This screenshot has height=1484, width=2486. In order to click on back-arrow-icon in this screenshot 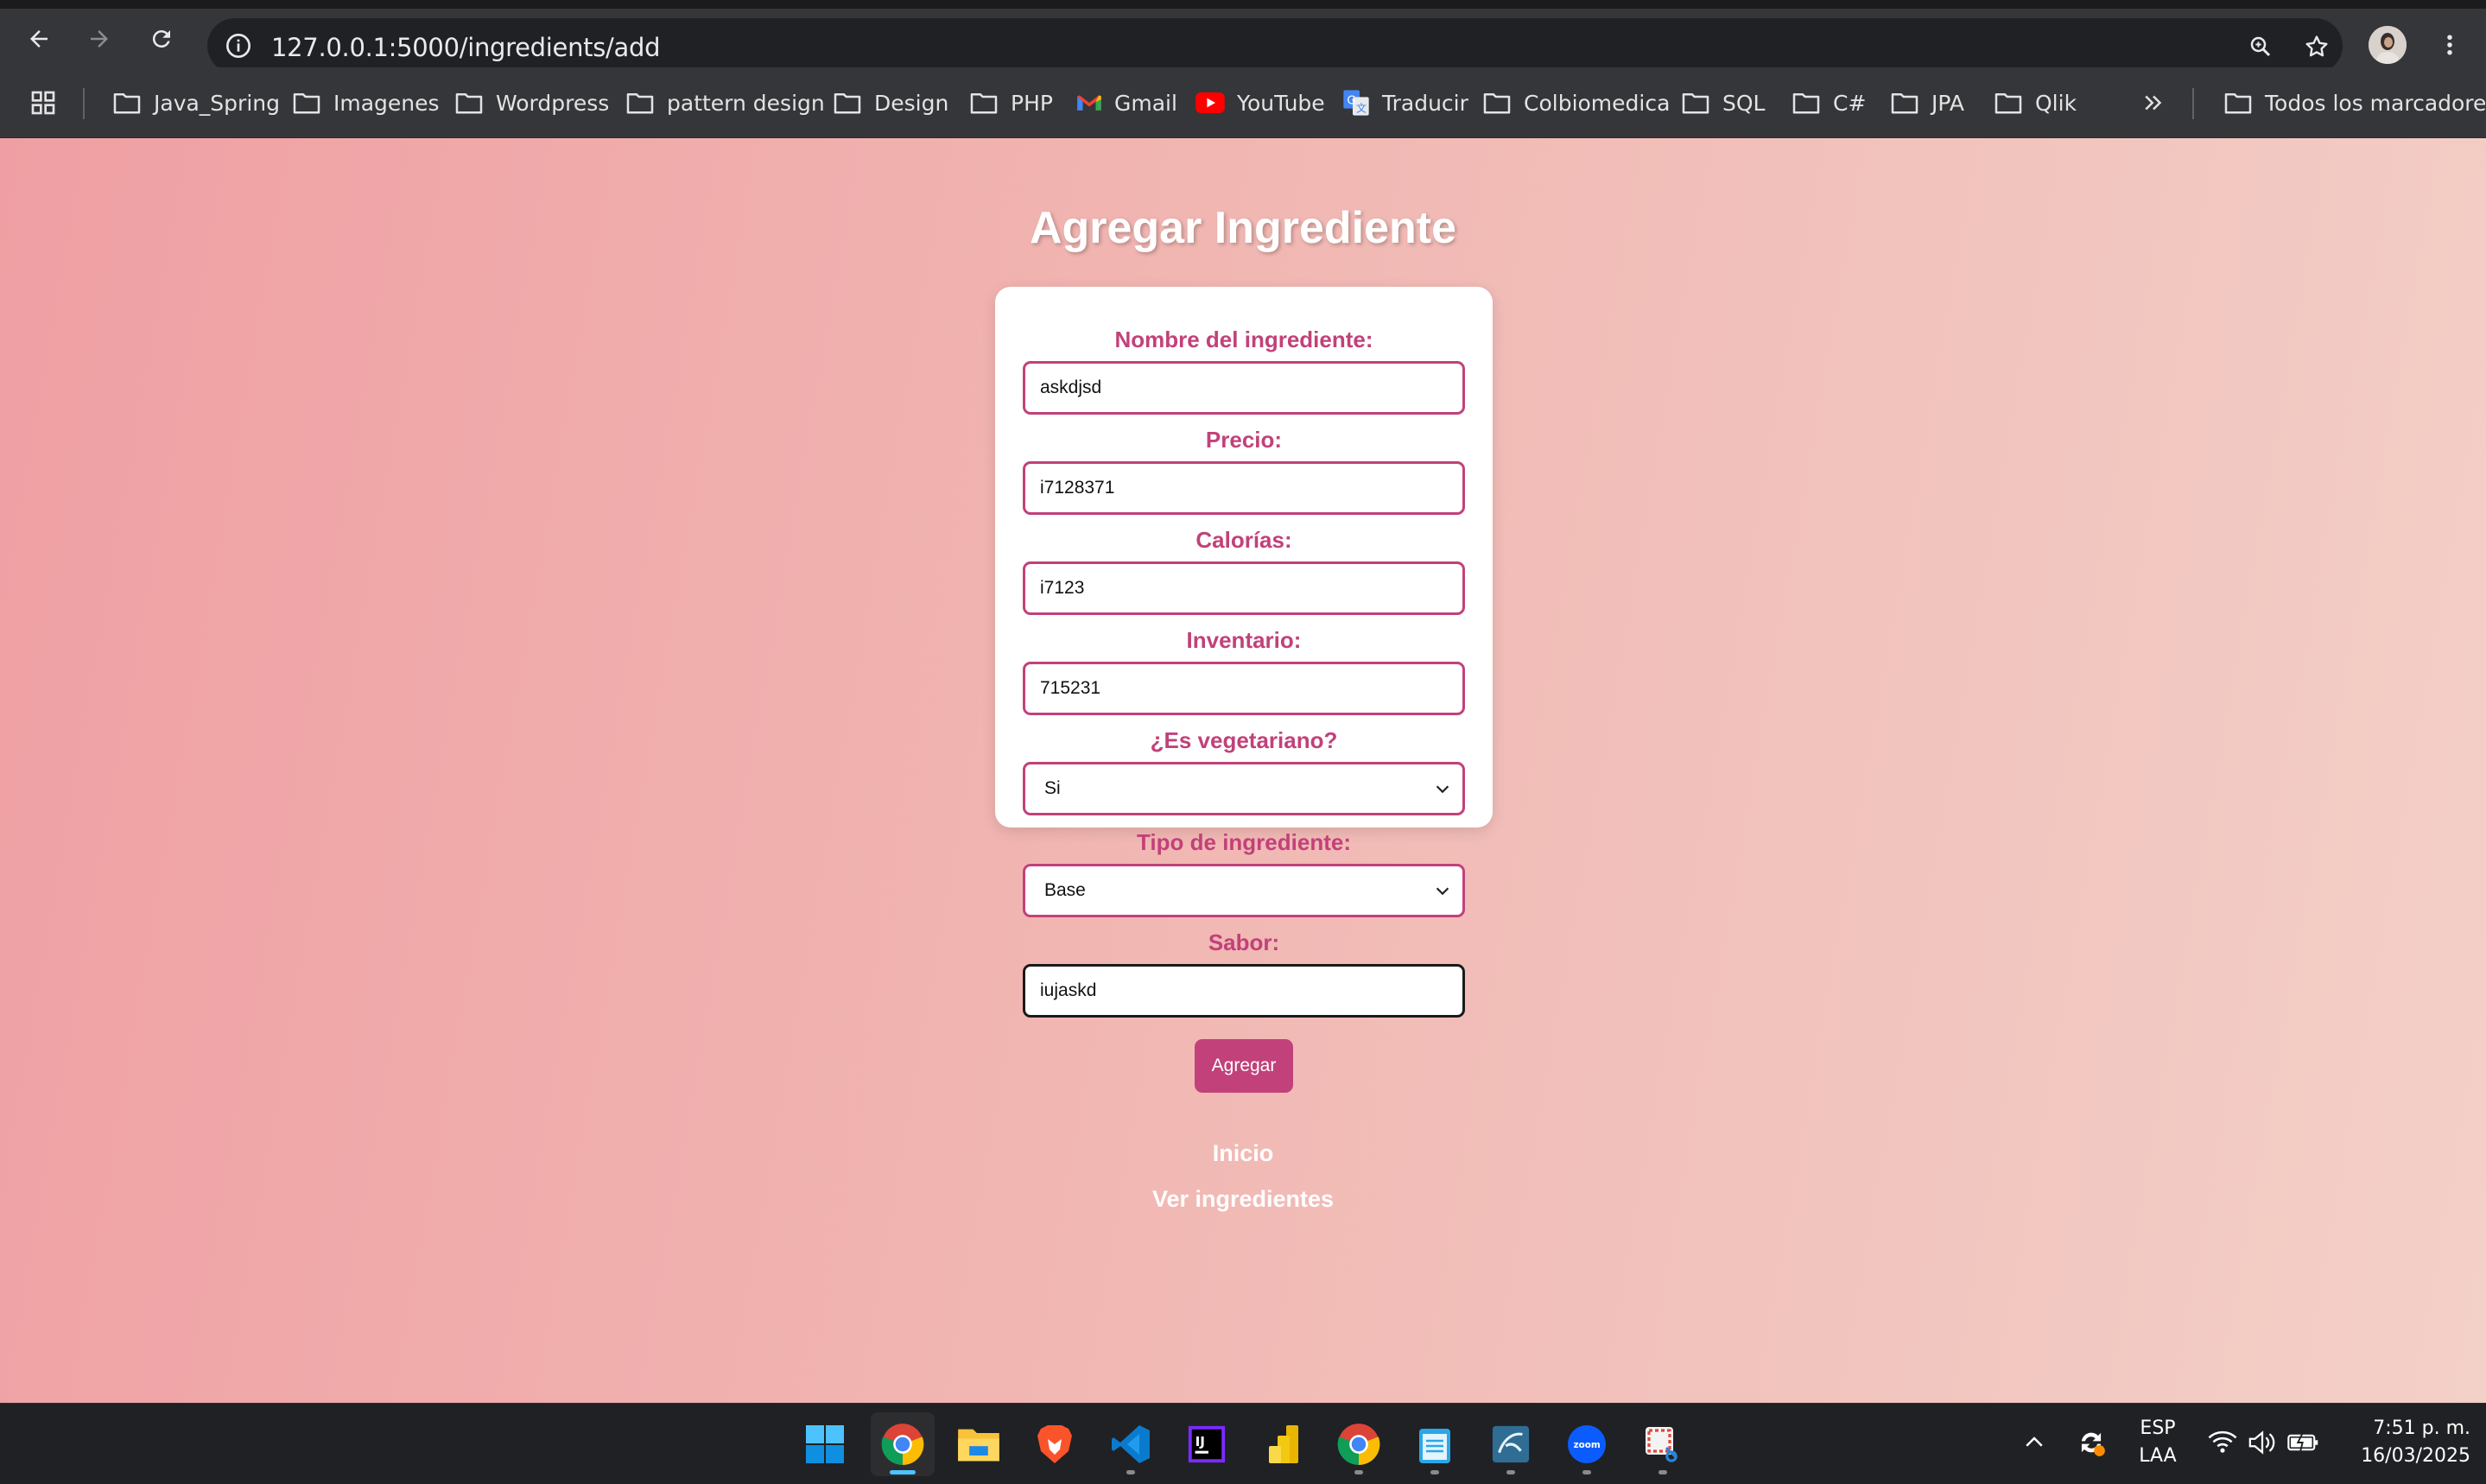, I will do `click(39, 39)`.